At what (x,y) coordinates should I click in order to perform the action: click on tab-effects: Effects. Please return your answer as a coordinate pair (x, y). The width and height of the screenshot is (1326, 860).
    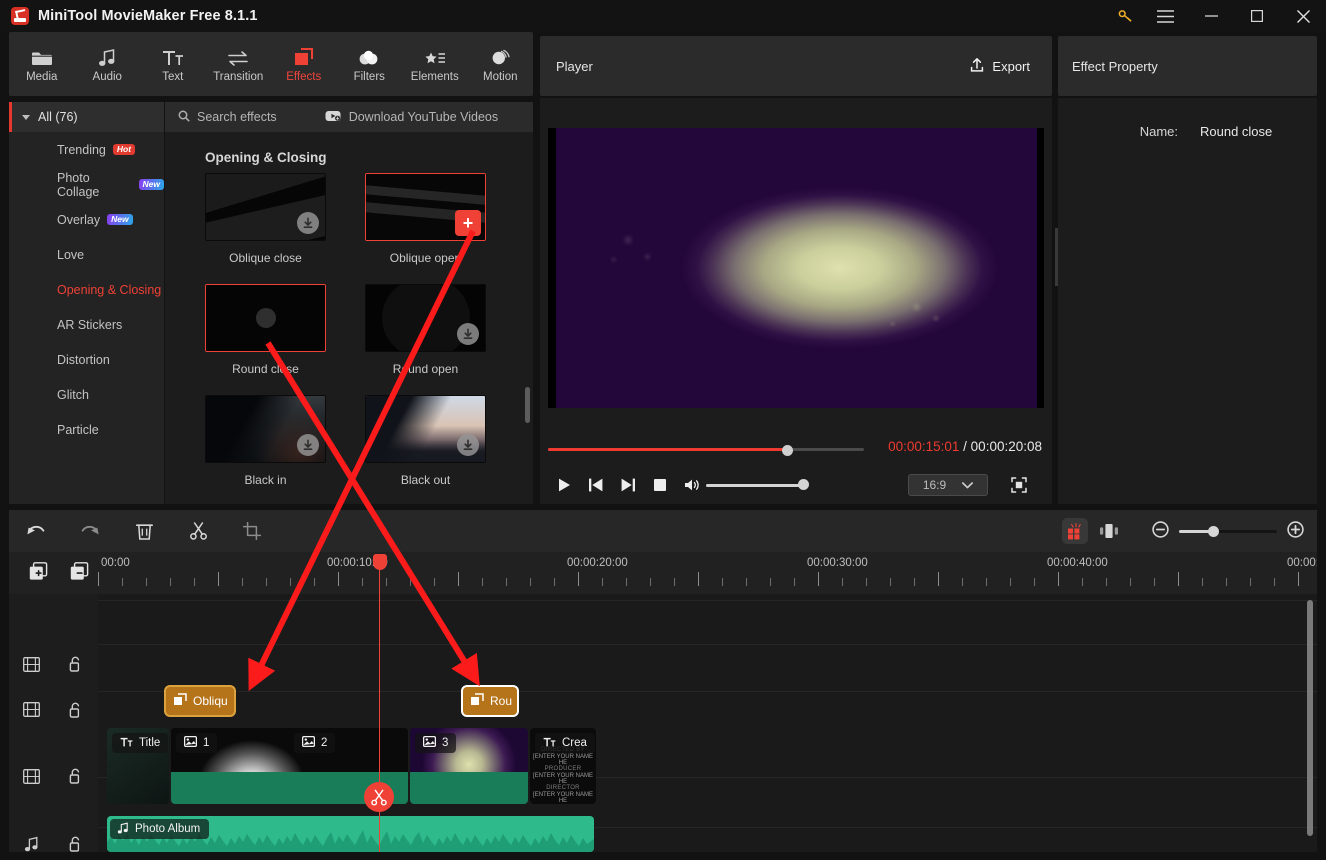
    Looking at the image, I should click on (304, 64).